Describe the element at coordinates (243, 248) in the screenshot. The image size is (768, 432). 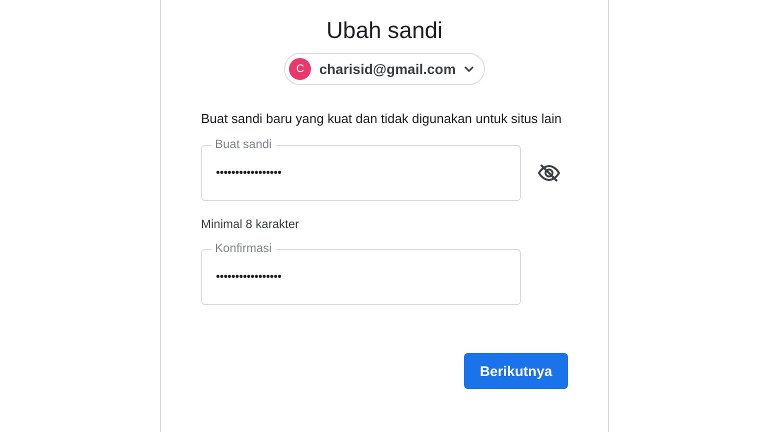
I see `field-label: Konfirmasi` at that location.